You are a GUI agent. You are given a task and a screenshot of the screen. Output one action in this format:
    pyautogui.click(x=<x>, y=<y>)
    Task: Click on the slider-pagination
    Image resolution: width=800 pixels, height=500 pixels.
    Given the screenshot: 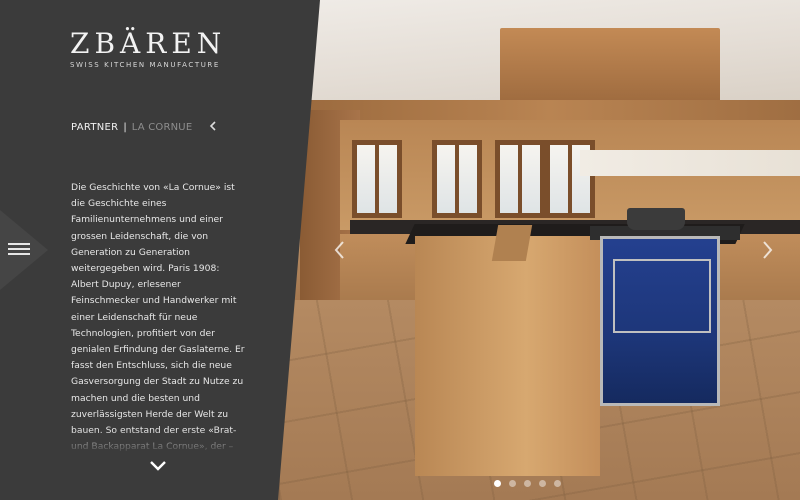 What is the action you would take?
    pyautogui.click(x=534, y=485)
    